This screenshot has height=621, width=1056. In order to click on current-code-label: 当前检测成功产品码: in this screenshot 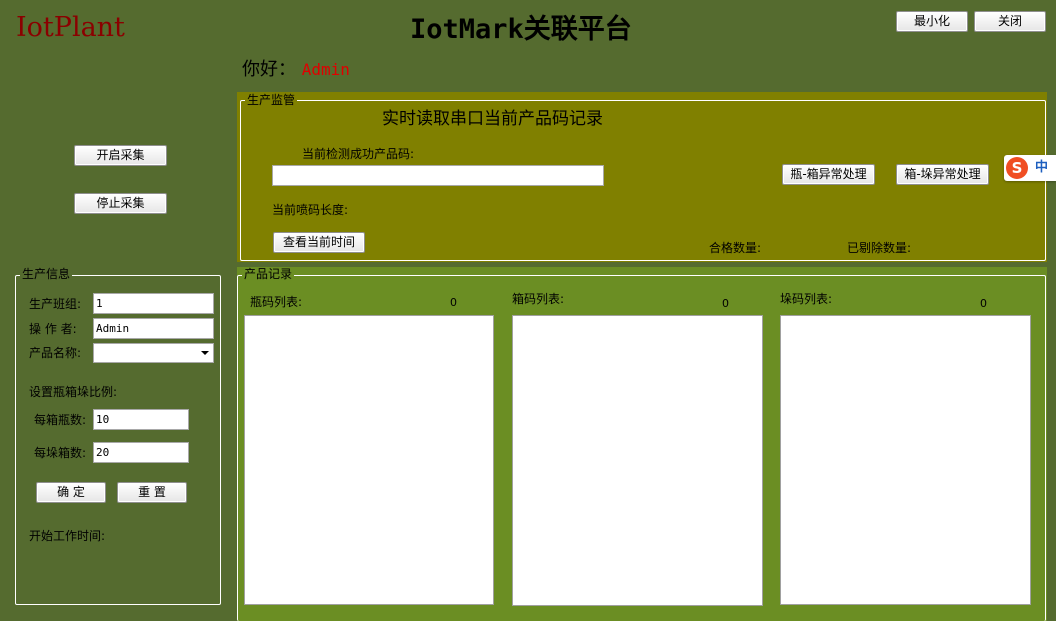, I will do `click(358, 154)`.